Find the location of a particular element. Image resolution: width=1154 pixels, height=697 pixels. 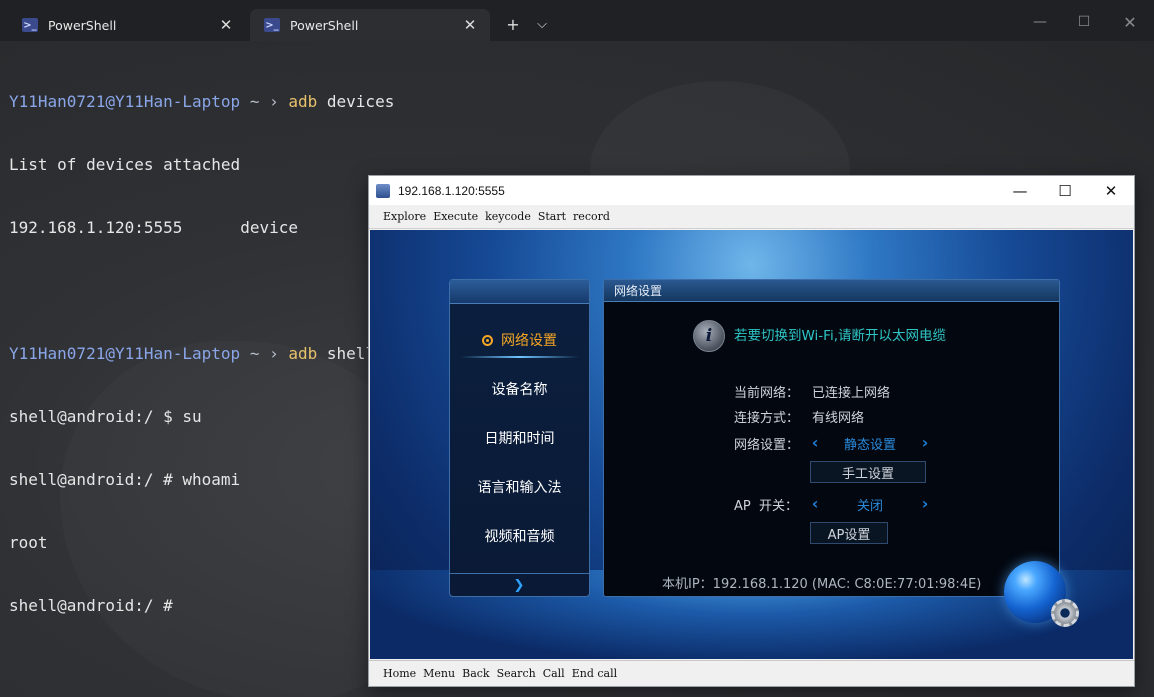

home-button: Home is located at coordinates (399, 673).